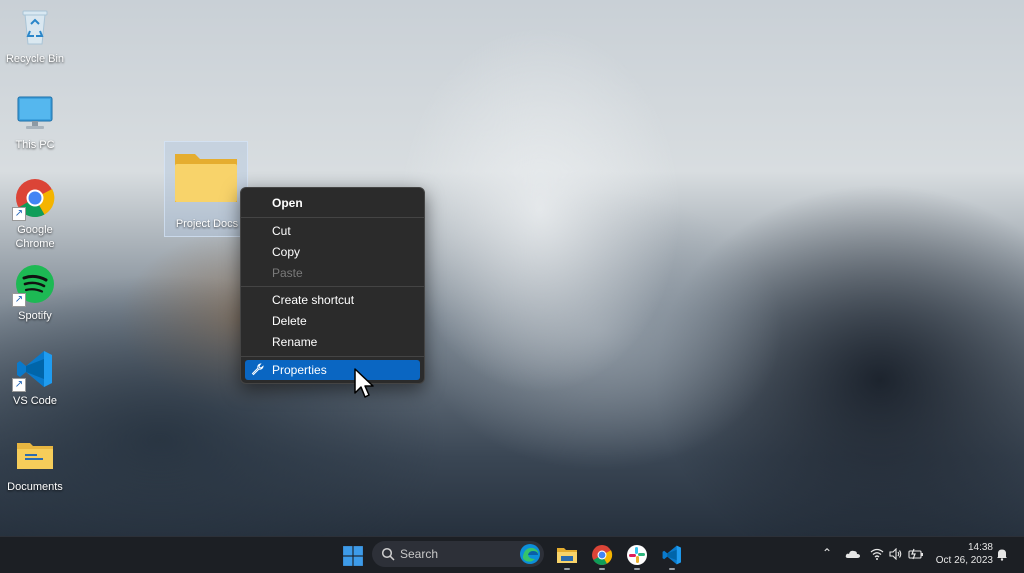 This screenshot has width=1024, height=573. I want to click on wifi-icon, so click(877, 554).